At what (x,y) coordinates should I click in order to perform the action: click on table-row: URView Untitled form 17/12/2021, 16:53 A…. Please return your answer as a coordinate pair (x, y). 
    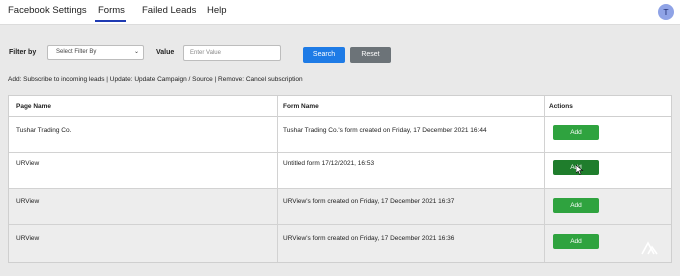
    Looking at the image, I should click on (340, 171).